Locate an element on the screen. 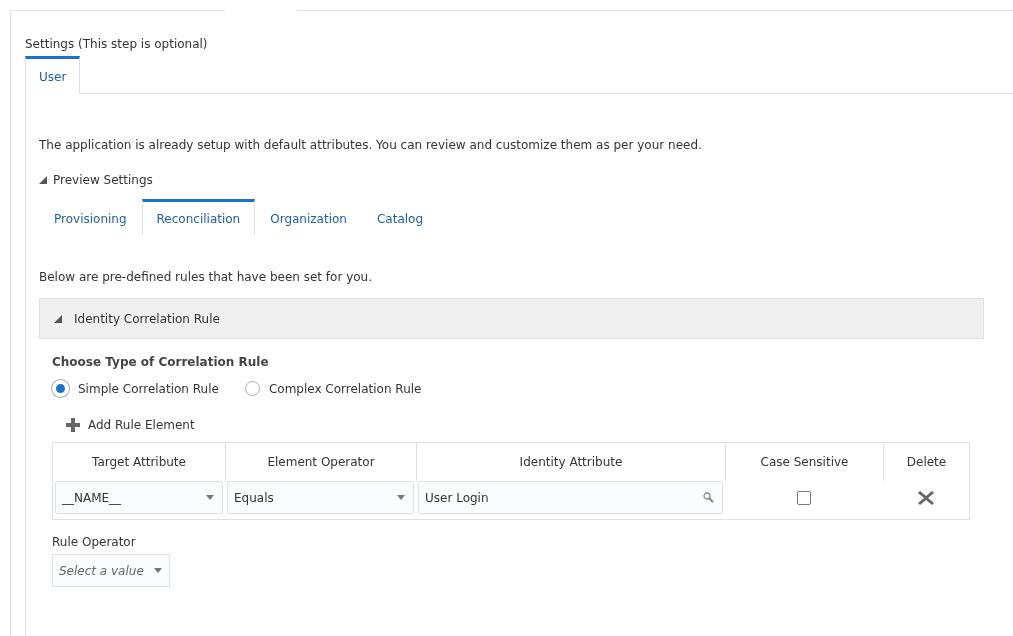 The height and width of the screenshot is (636, 1013). close-icon is located at coordinates (926, 497).